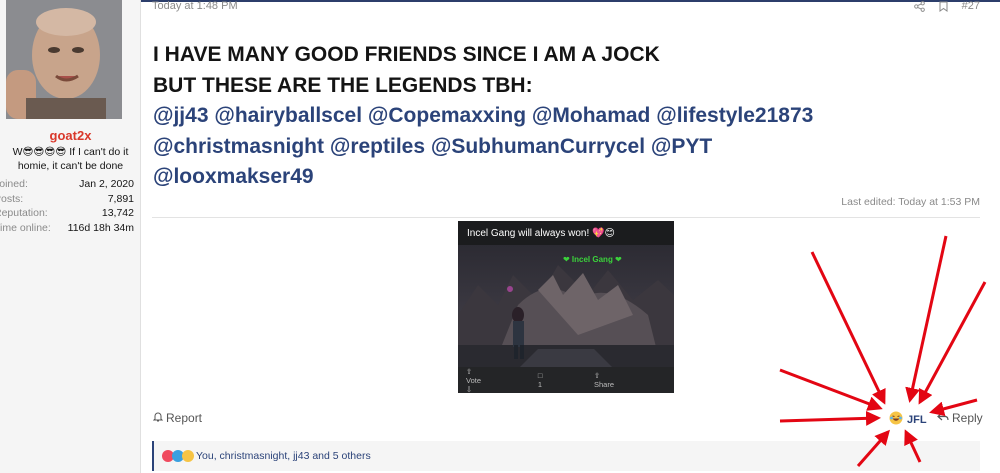 This screenshot has height=473, width=1000. Describe the element at coordinates (178, 456) in the screenshot. I see `reaction-icons` at that location.